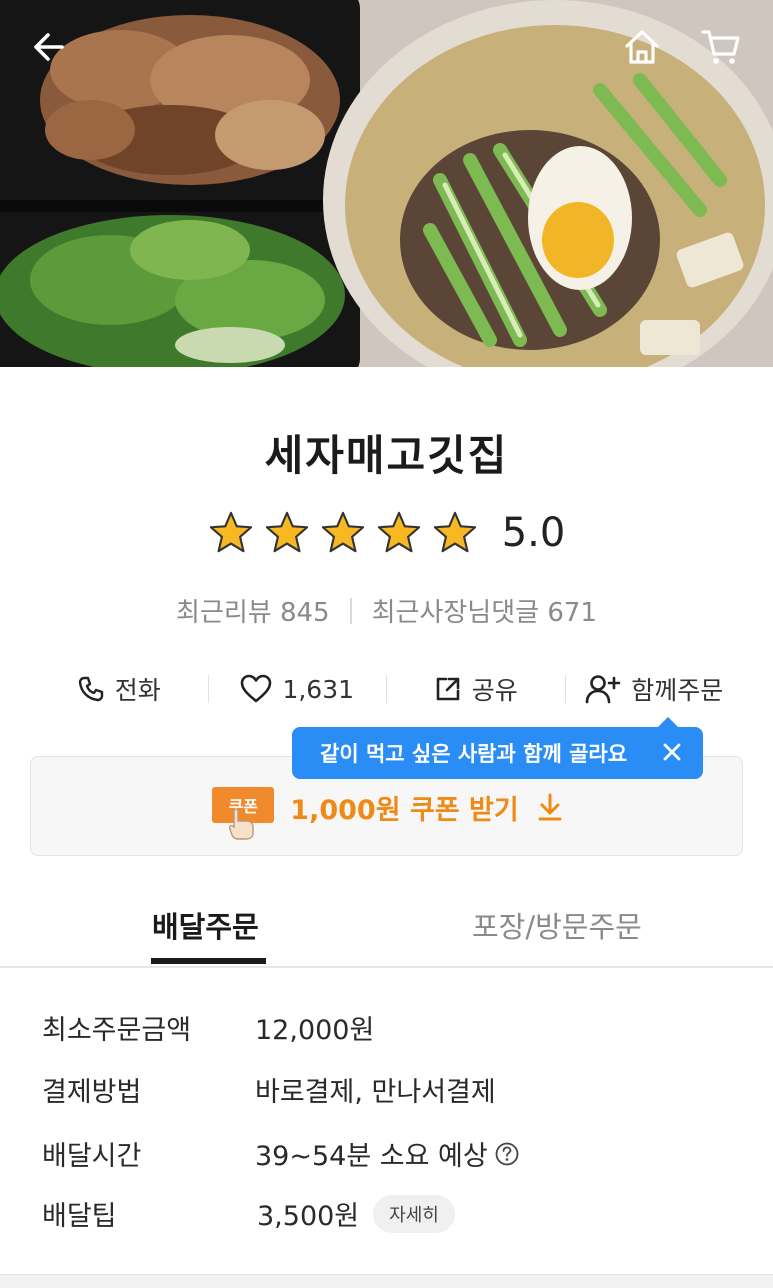  What do you see at coordinates (241, 824) in the screenshot?
I see `hand-pointer-icon` at bounding box center [241, 824].